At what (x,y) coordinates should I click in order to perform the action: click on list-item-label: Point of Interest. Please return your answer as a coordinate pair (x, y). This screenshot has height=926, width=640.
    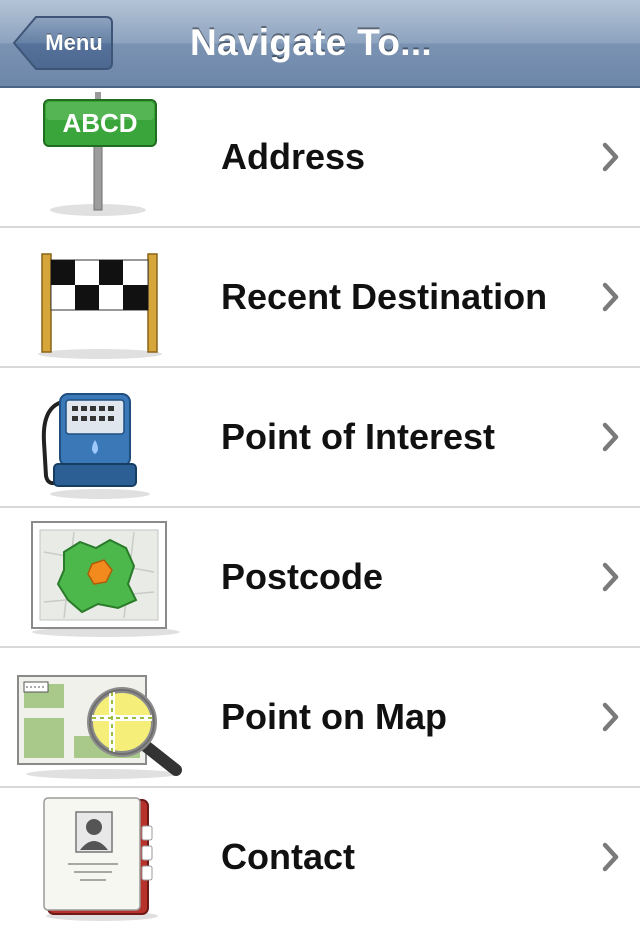
    Looking at the image, I should click on (358, 436).